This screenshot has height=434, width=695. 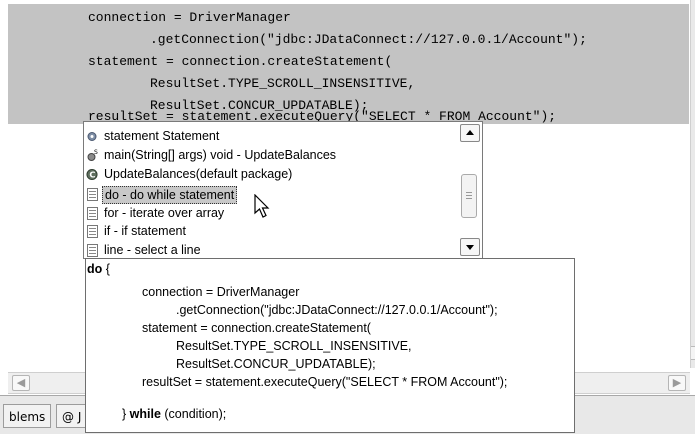 What do you see at coordinates (92, 136) in the screenshot?
I see `field-icon` at bounding box center [92, 136].